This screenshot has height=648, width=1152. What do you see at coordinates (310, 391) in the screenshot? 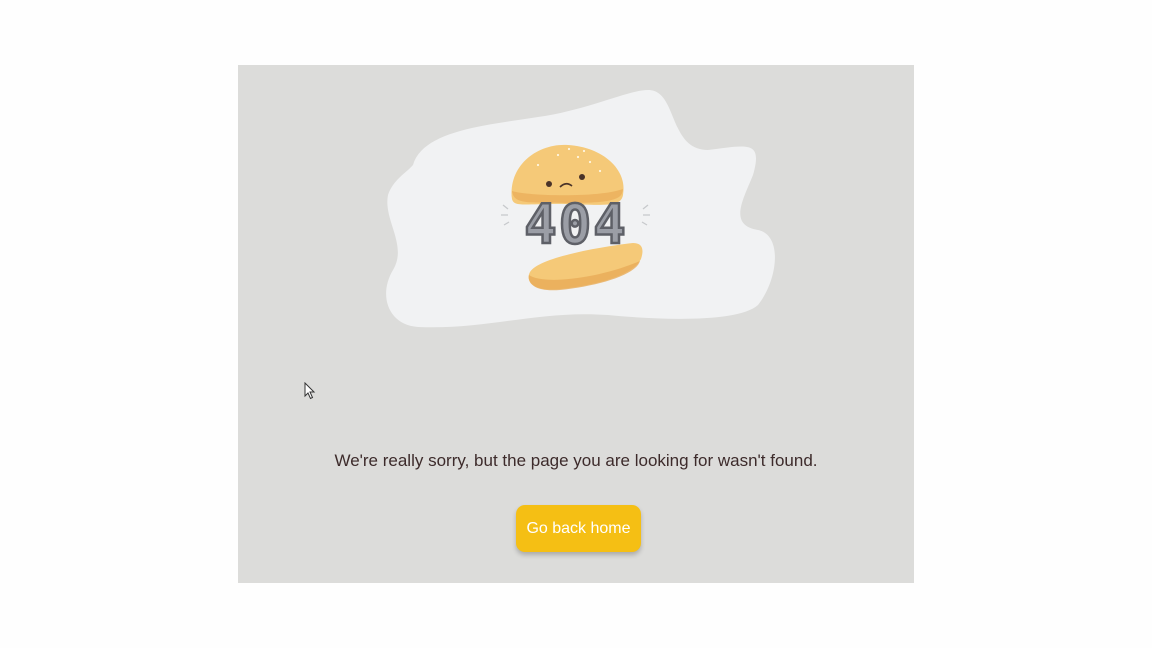
I see `mouse-cursor-icon` at bounding box center [310, 391].